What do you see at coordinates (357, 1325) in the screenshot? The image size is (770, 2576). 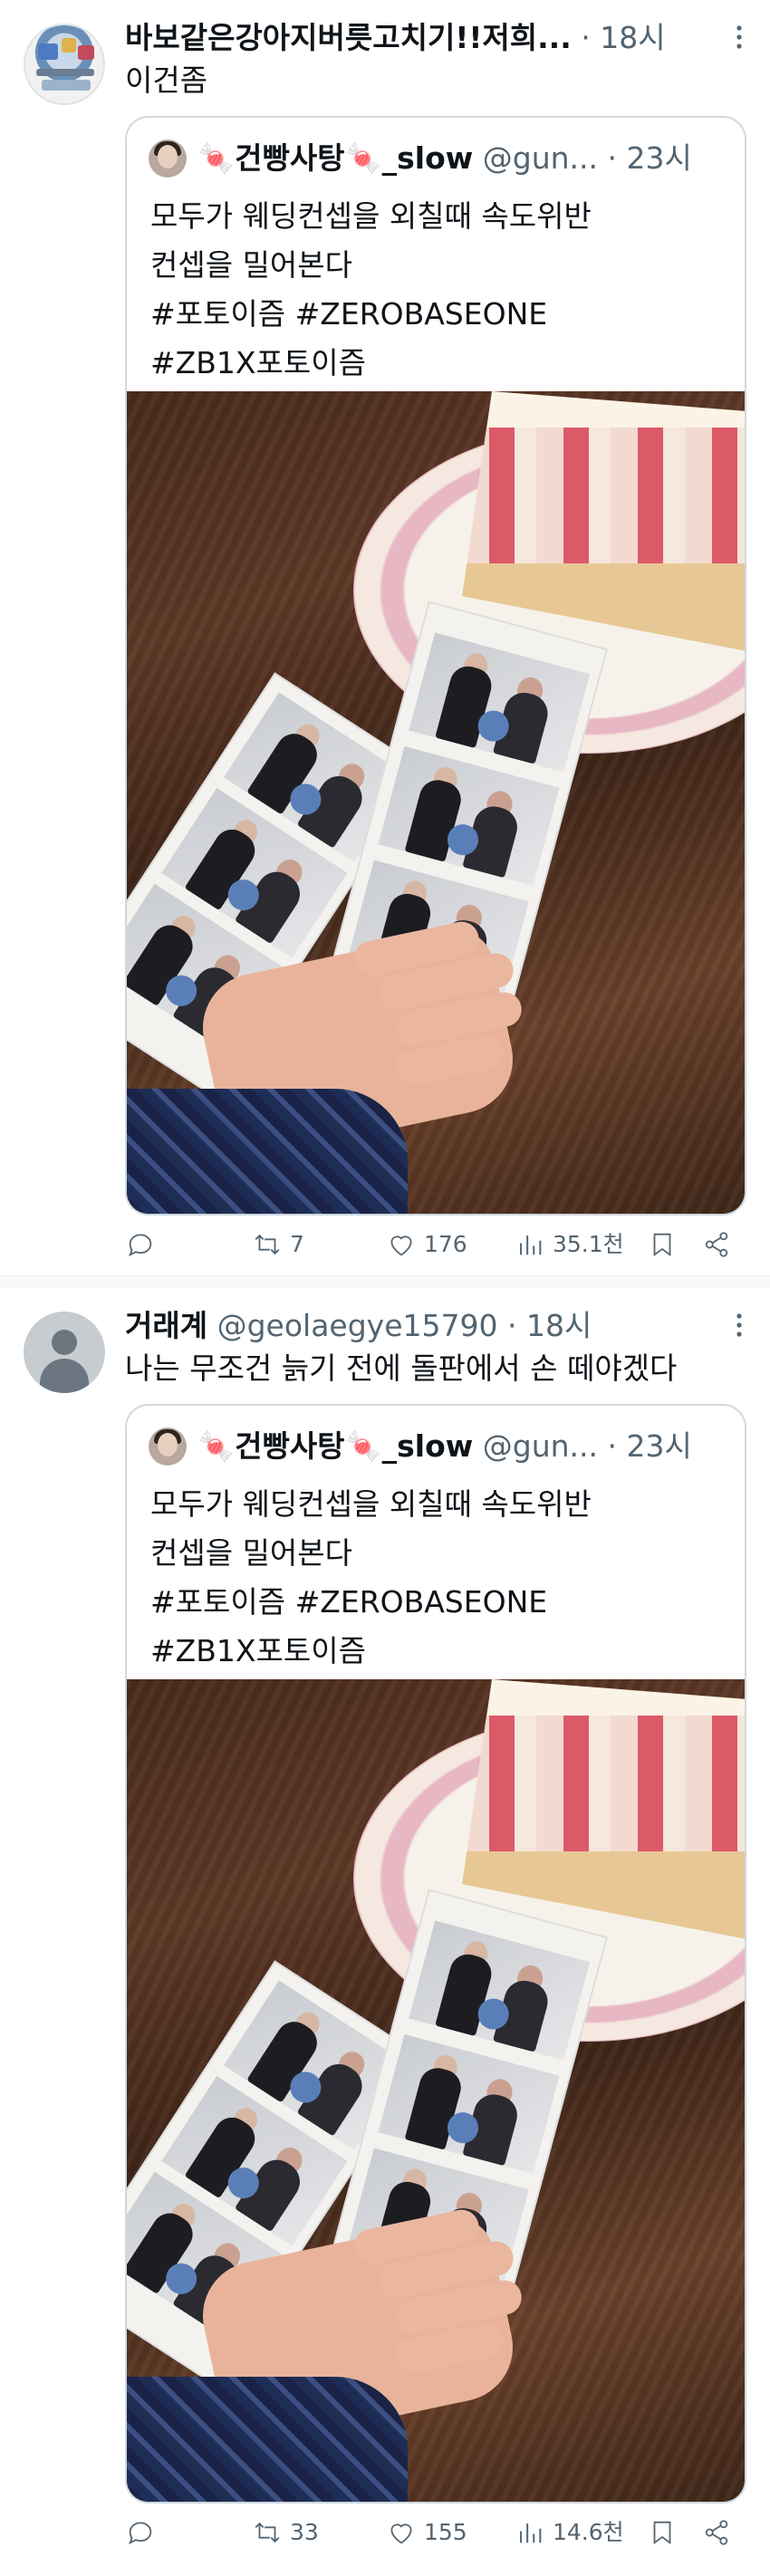 I see `author-handle: @geolaegye15790` at bounding box center [357, 1325].